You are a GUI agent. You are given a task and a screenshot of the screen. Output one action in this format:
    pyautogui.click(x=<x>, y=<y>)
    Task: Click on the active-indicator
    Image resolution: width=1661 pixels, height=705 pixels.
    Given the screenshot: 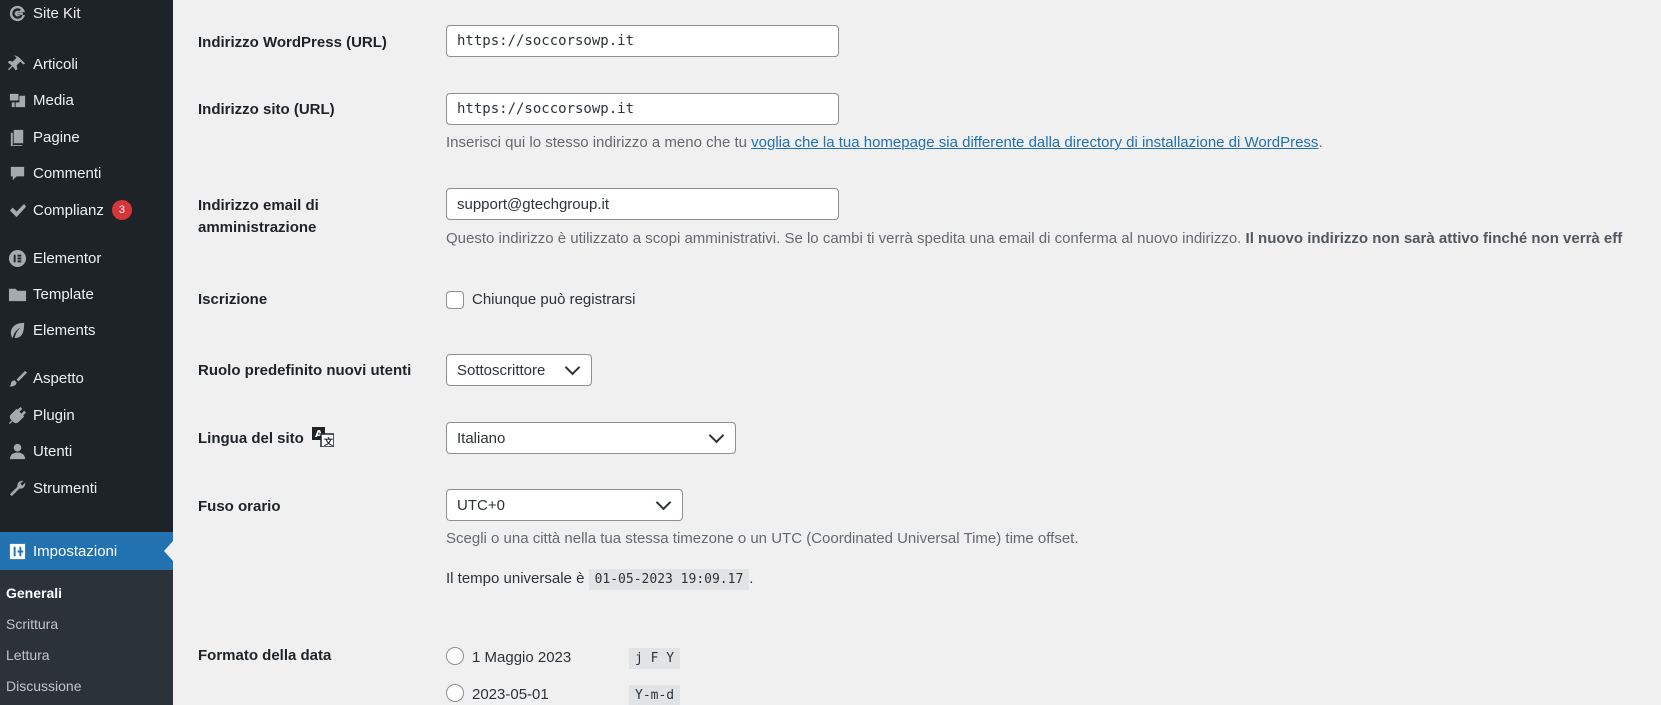 What is the action you would take?
    pyautogui.click(x=168, y=551)
    